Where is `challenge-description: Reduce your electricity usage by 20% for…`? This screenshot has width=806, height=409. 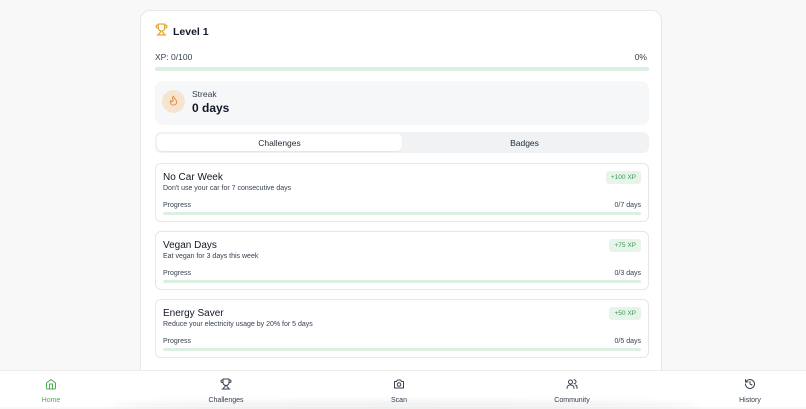
challenge-description: Reduce your electricity usage by 20% for… is located at coordinates (238, 324).